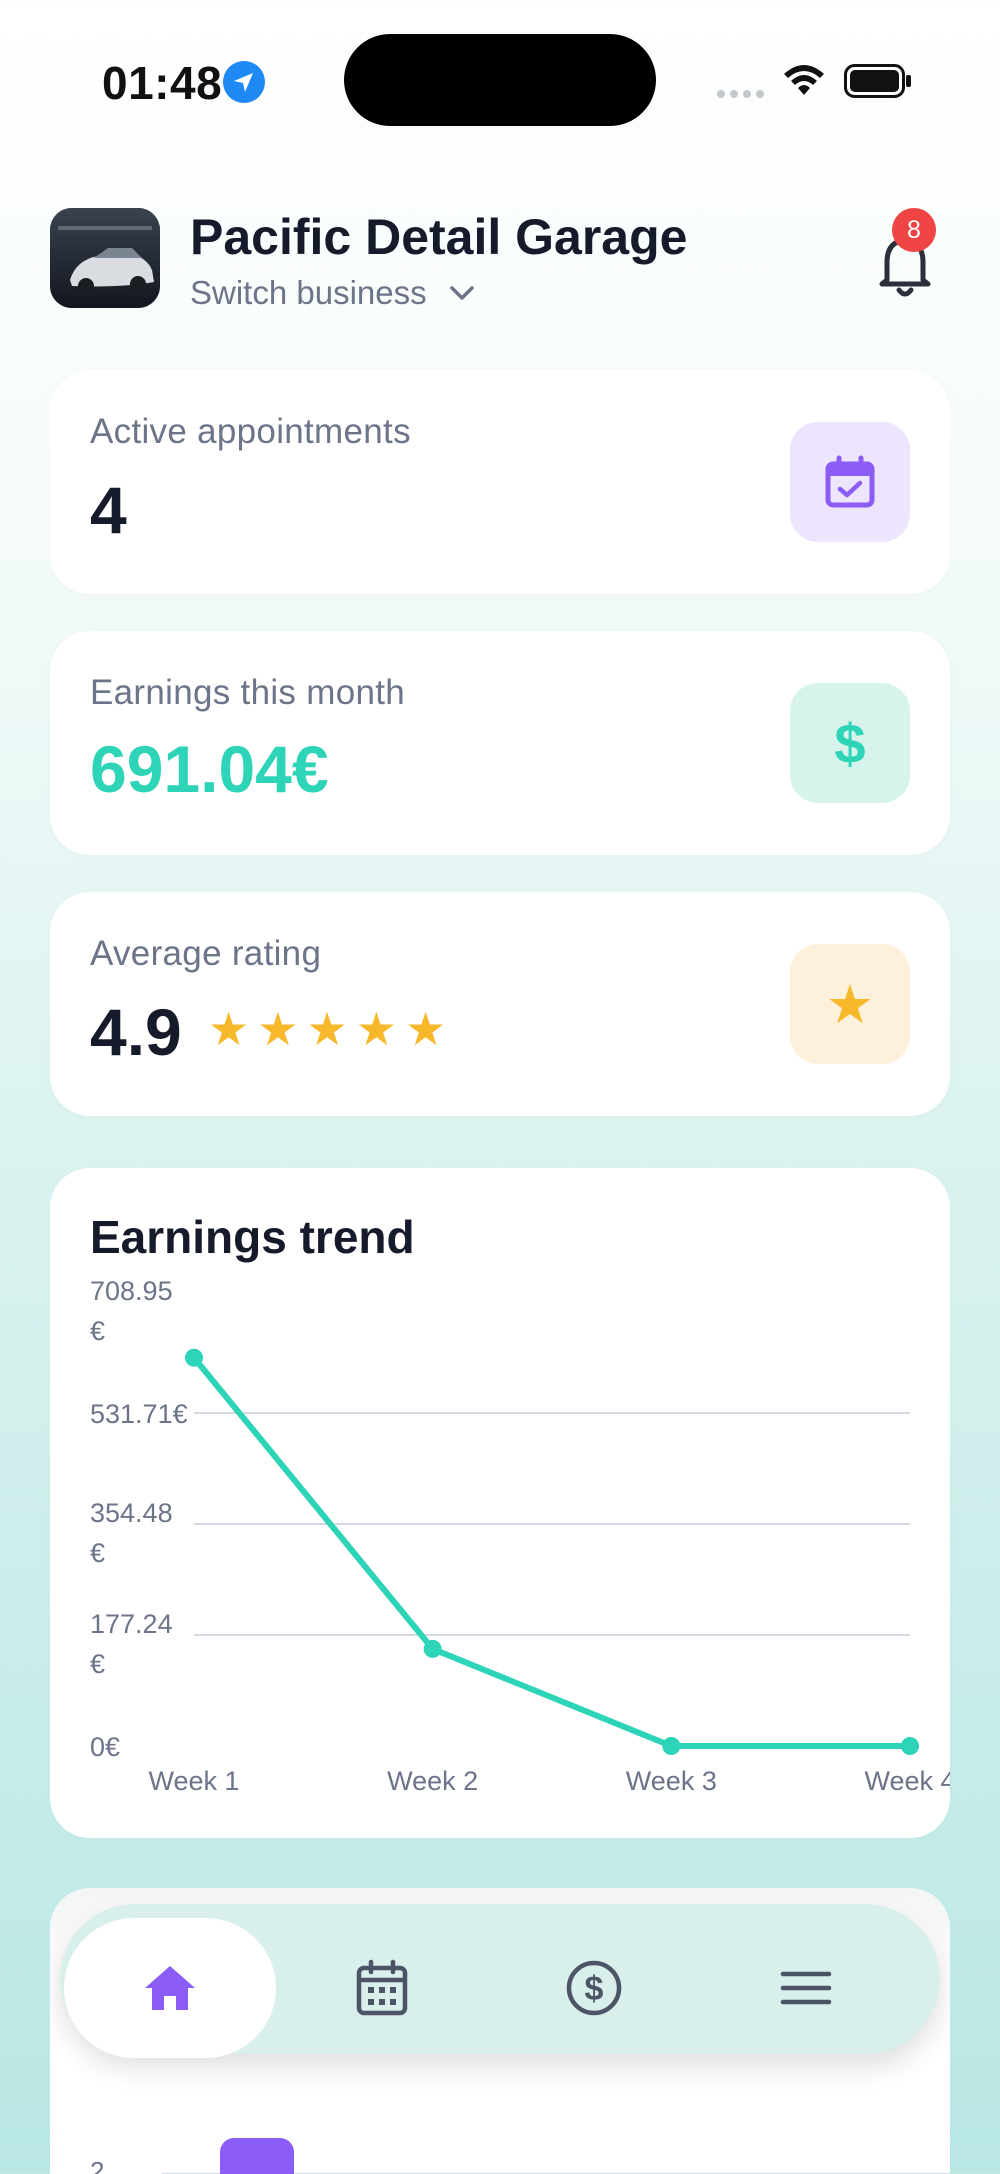 The width and height of the screenshot is (1000, 2174). I want to click on earnings-value: 691.04€, so click(209, 769).